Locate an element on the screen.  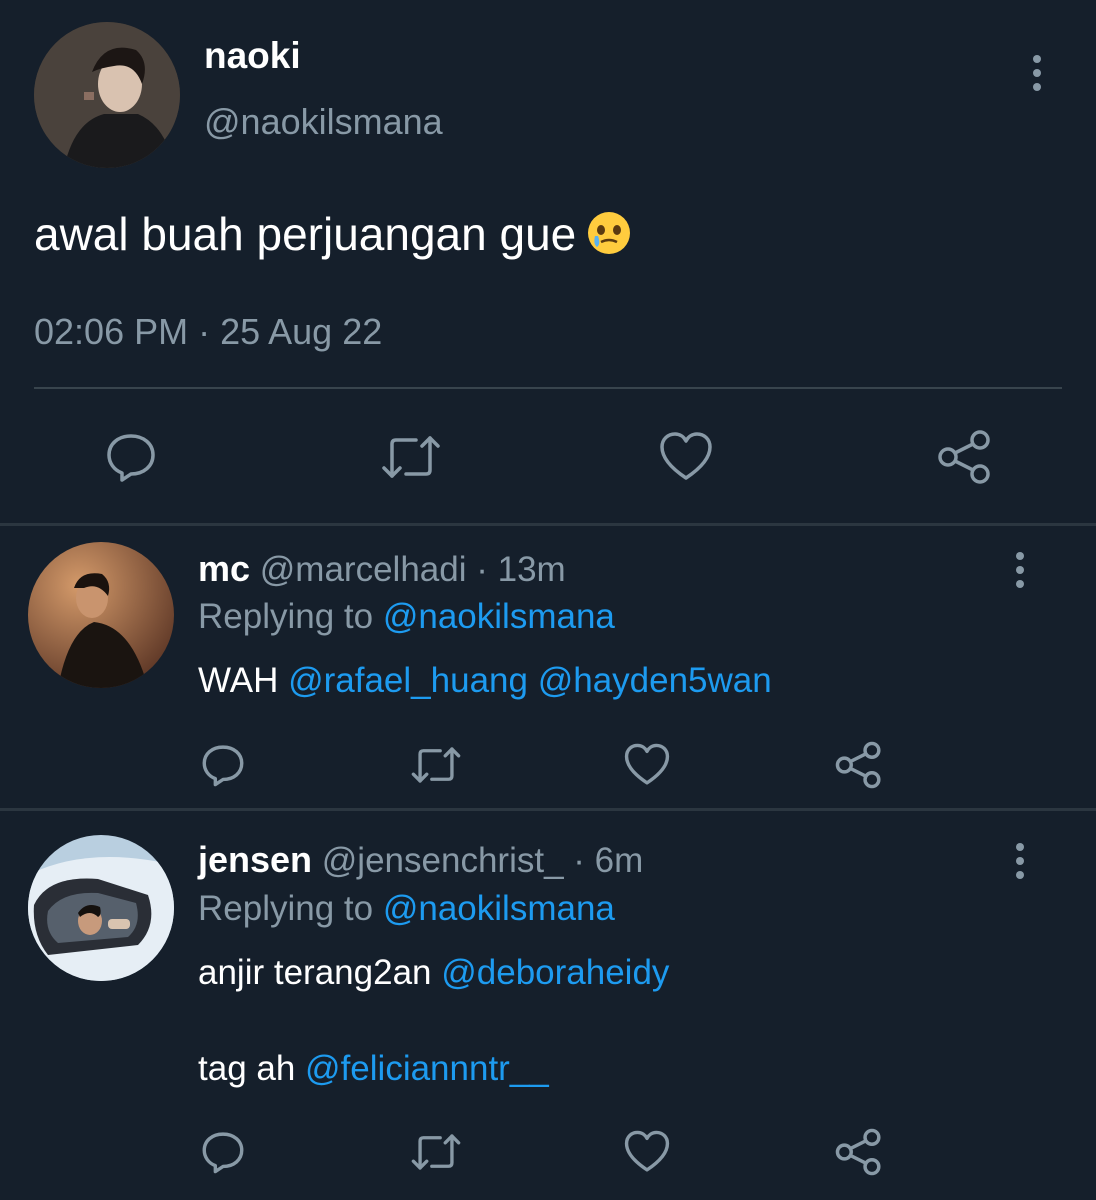
display-name: jensen is located at coordinates (255, 859).